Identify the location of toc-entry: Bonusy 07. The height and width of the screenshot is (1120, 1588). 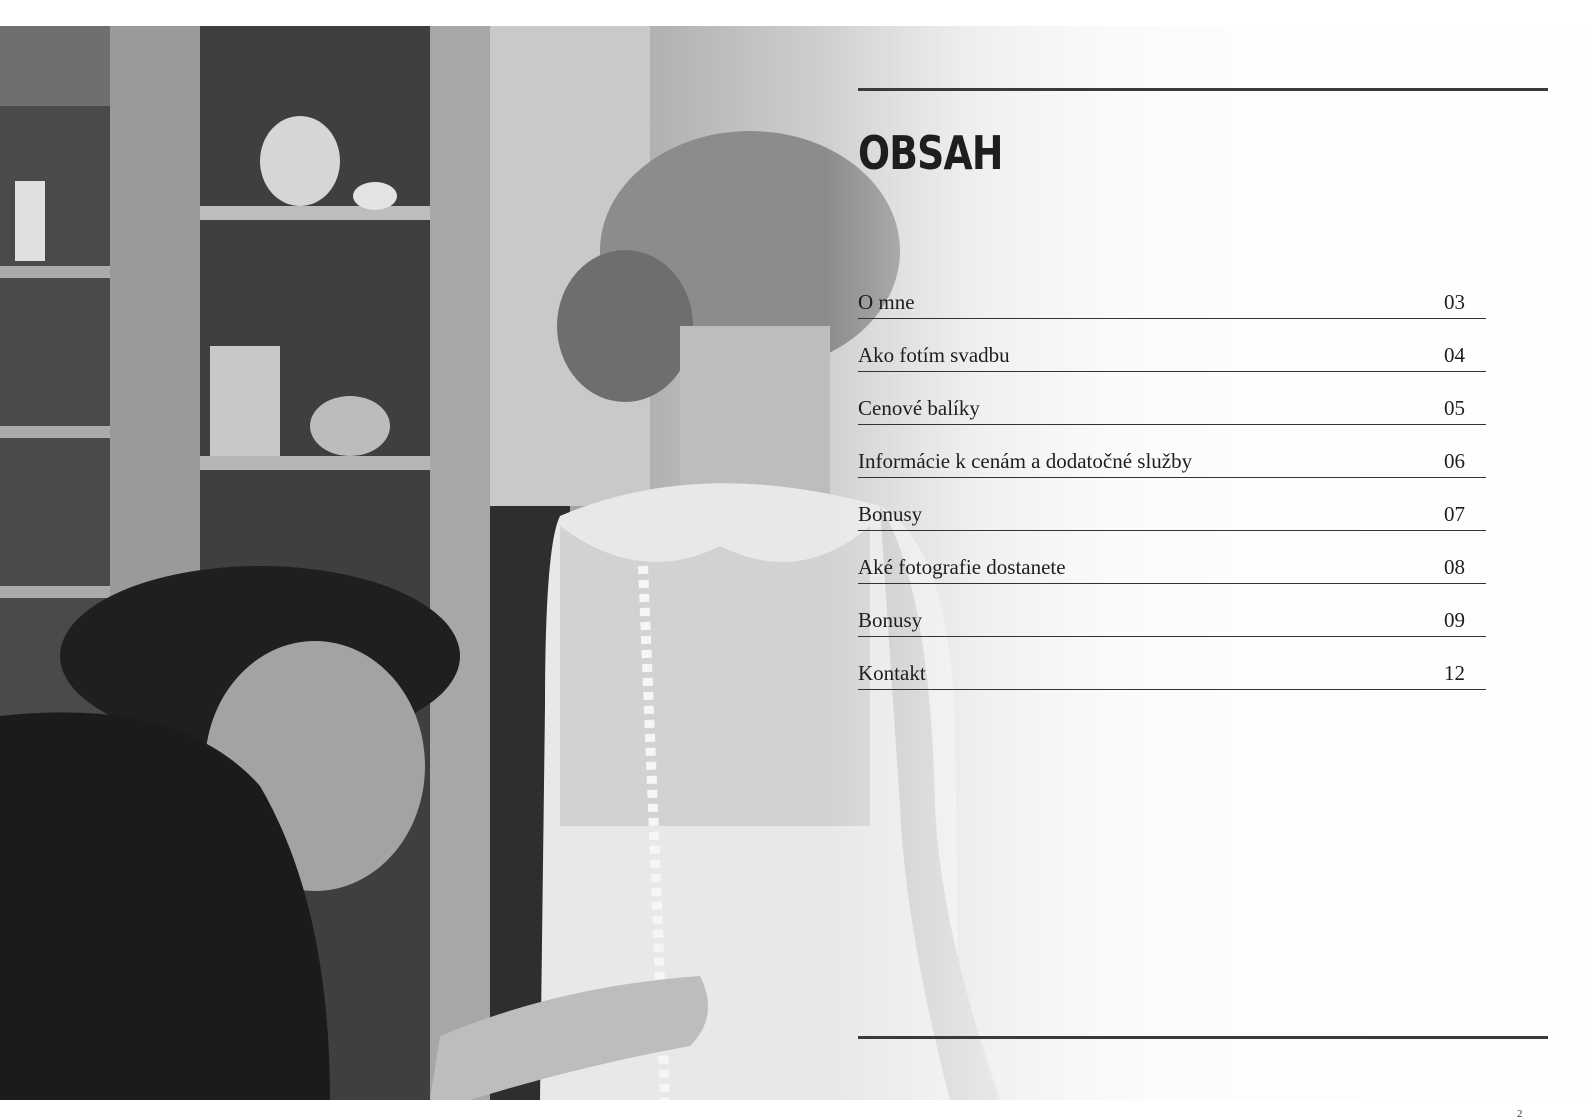
(1172, 505).